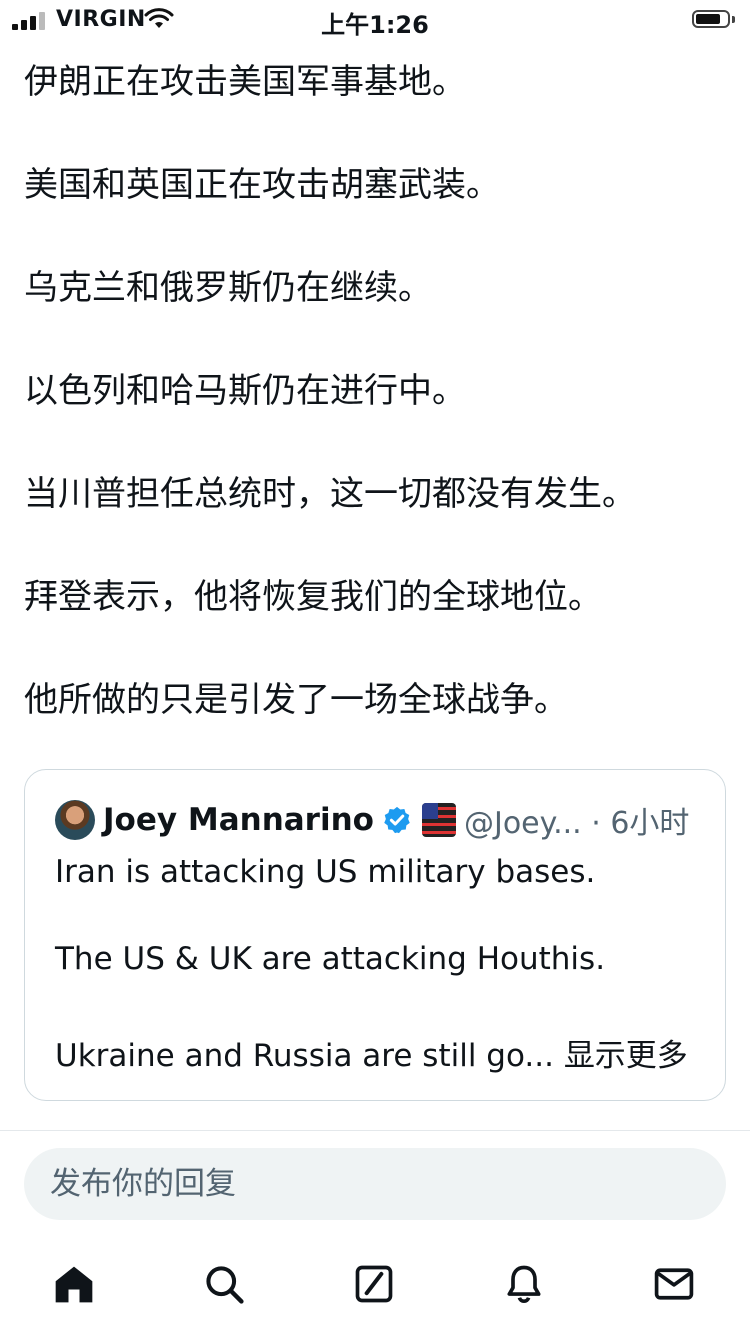 This screenshot has height=1334, width=750. What do you see at coordinates (714, 20) in the screenshot?
I see `battery-icon` at bounding box center [714, 20].